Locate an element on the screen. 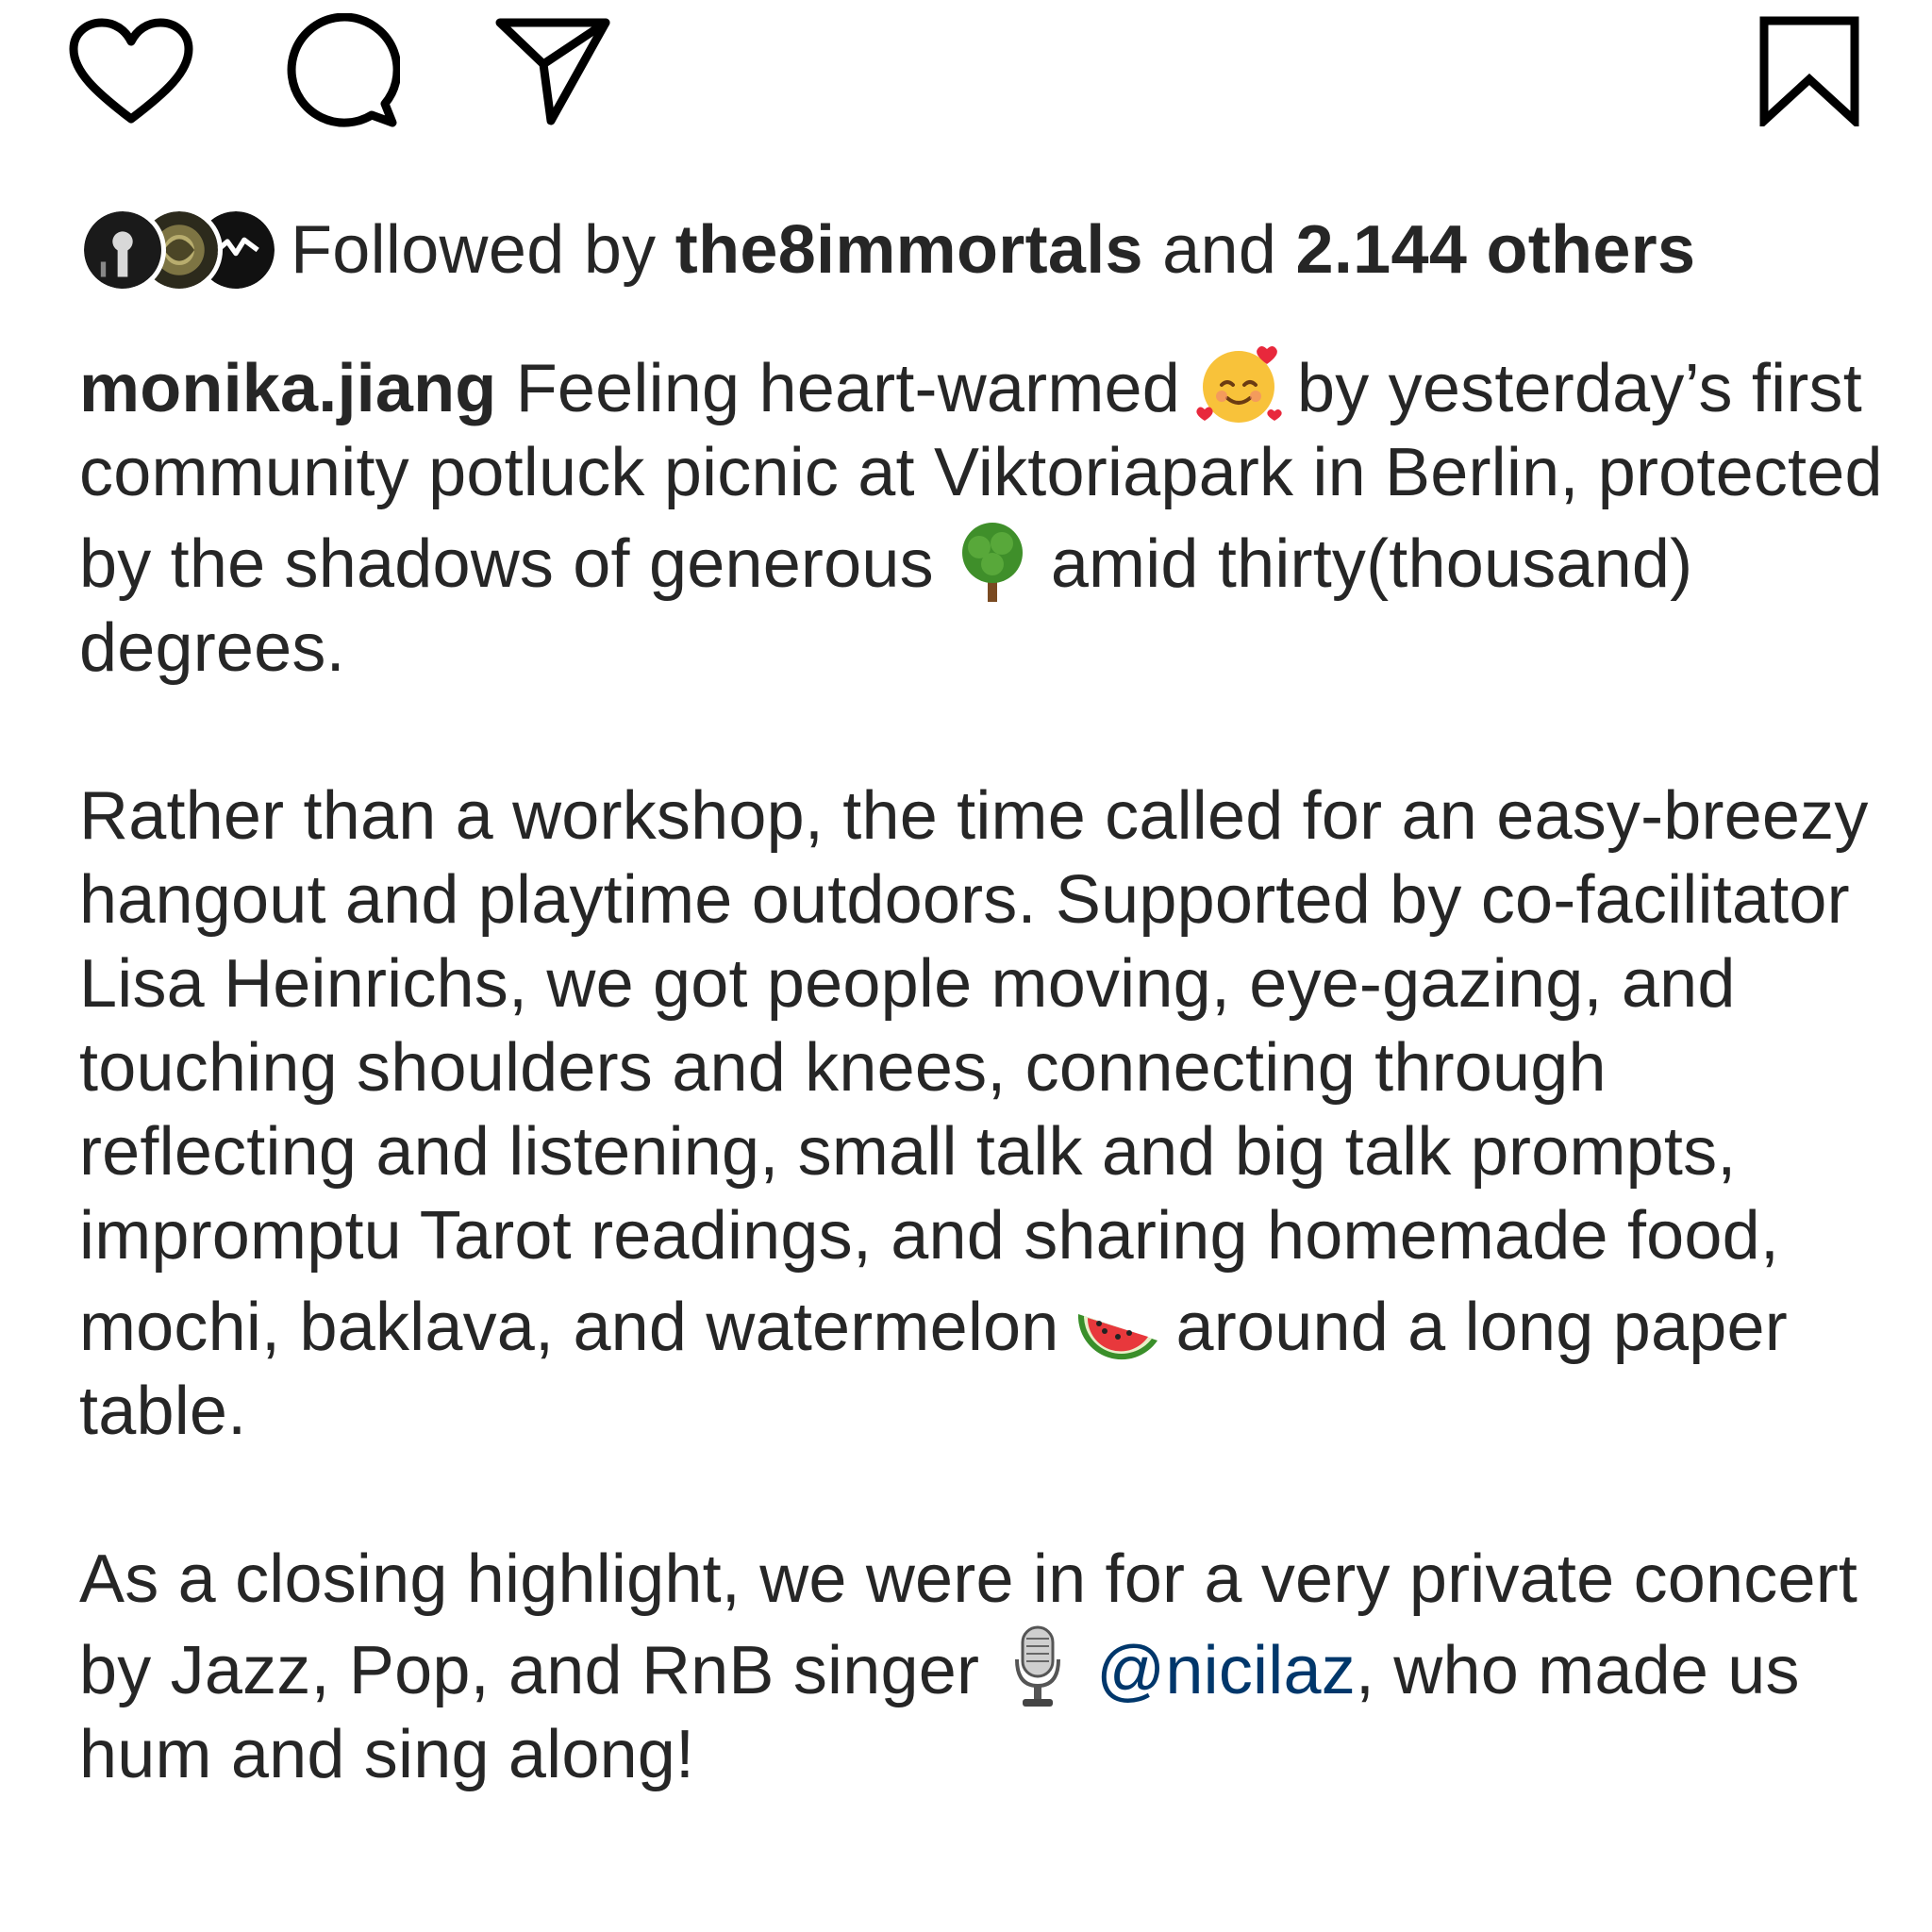  followed-by-prefix: Followed by is located at coordinates (483, 250).